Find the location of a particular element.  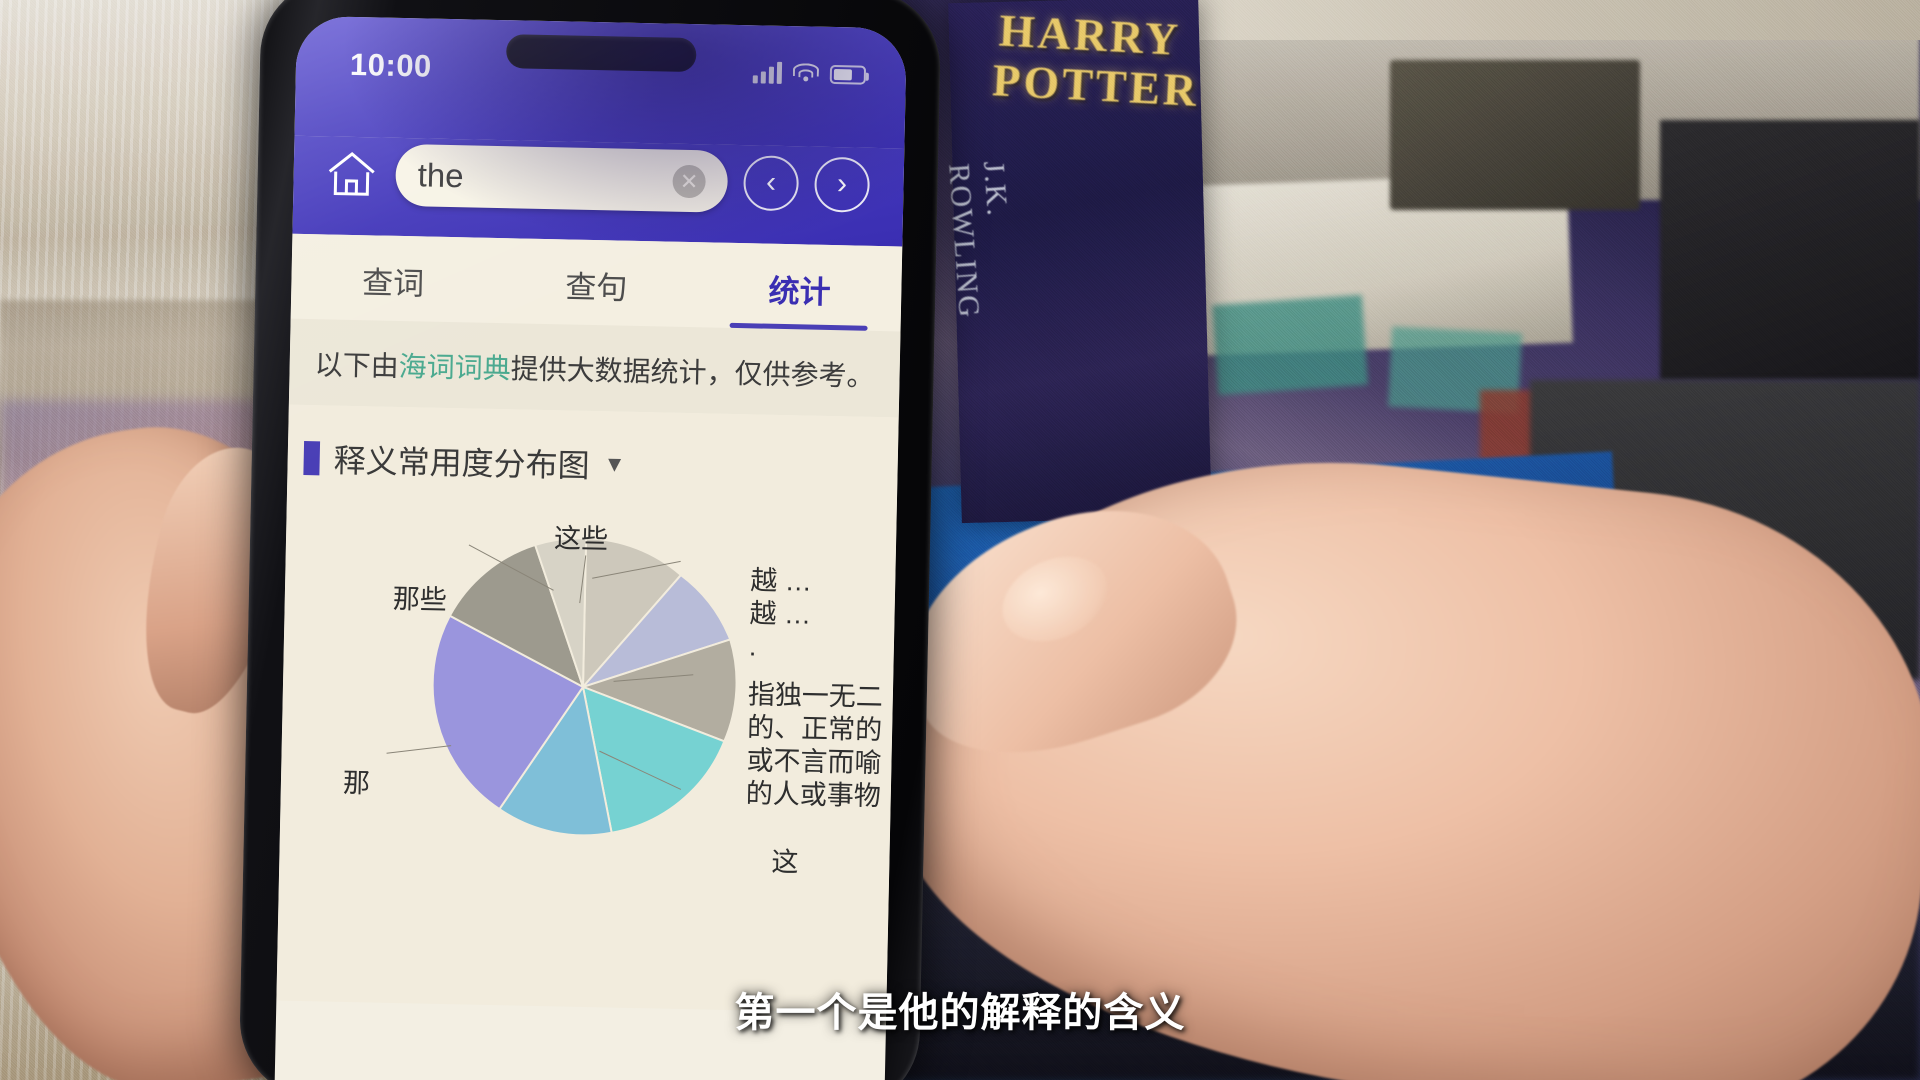

accent-bar is located at coordinates (312, 458).